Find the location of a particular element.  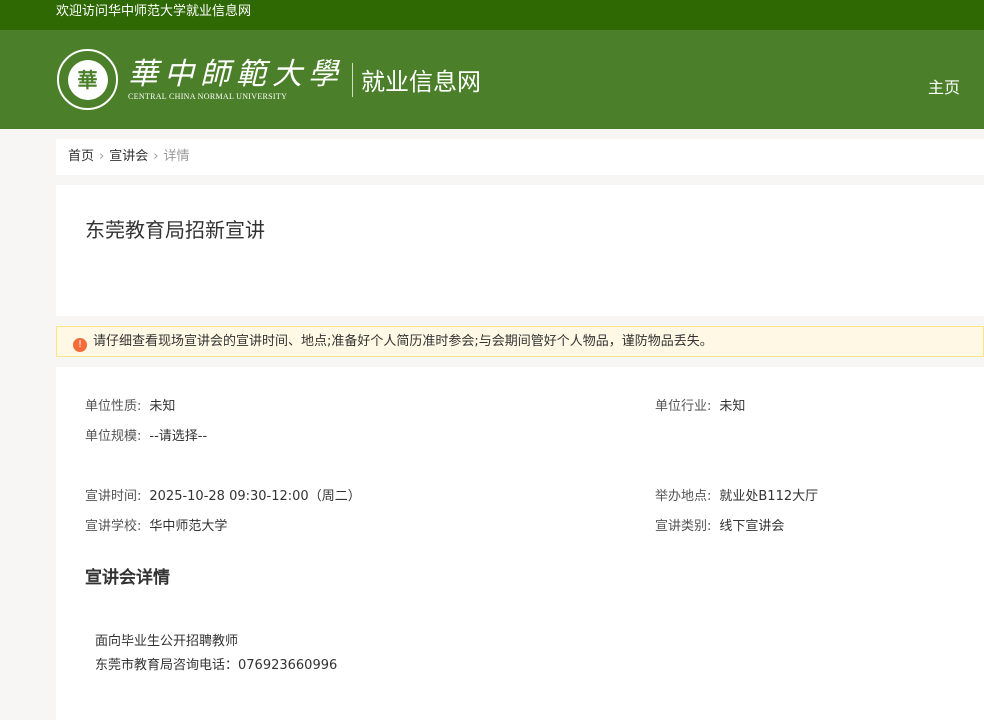

field-school: 宣讲学校: 华中师范大学 is located at coordinates (156, 526).